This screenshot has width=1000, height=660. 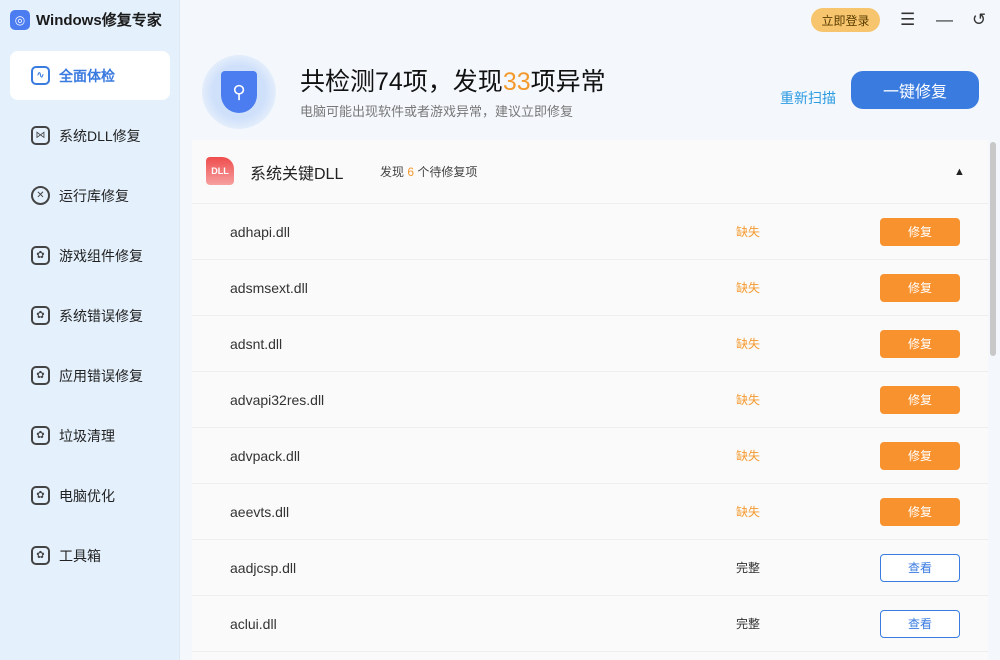 I want to click on panel-title: 系统关键DLL, so click(x=297, y=174).